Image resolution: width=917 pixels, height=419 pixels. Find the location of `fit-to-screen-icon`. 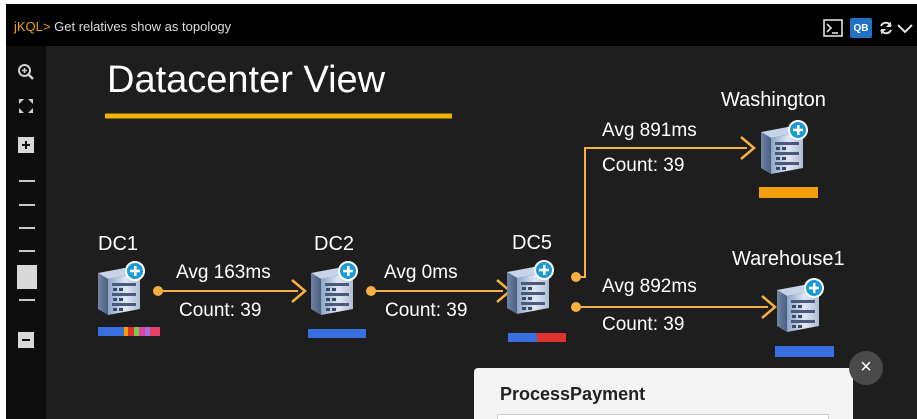

fit-to-screen-icon is located at coordinates (26, 106).